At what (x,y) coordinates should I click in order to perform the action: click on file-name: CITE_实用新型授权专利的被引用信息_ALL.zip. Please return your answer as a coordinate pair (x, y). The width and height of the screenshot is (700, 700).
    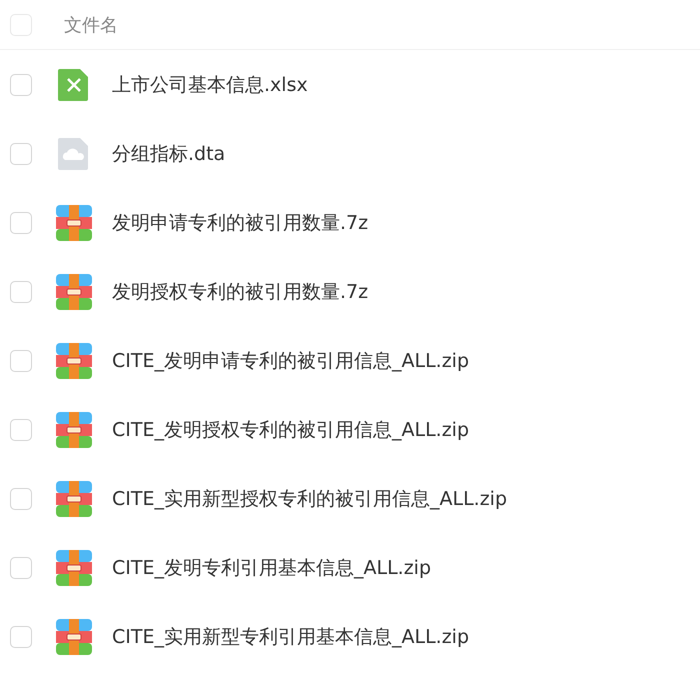
    Looking at the image, I should click on (310, 499).